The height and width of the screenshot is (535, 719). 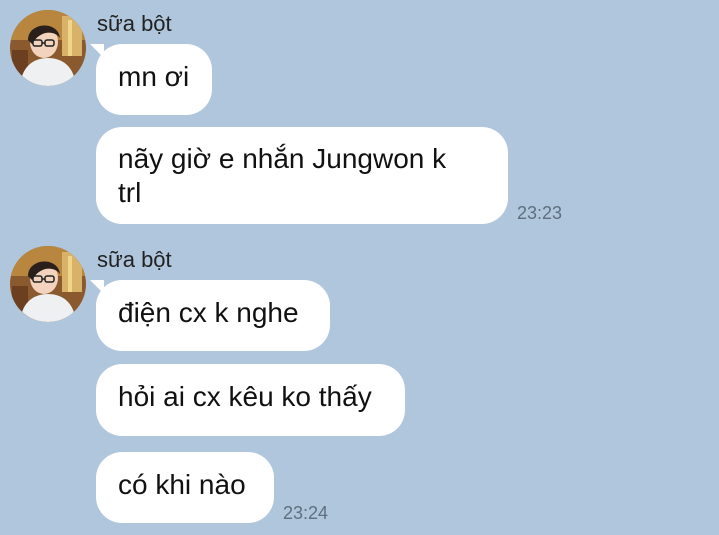 I want to click on message-timestamp: 23:24, so click(x=306, y=513).